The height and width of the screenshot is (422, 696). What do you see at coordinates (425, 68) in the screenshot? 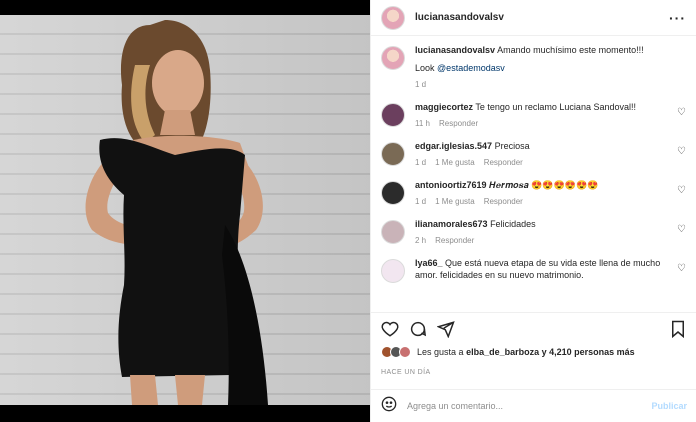
I see `caption-look-label: Look` at bounding box center [425, 68].